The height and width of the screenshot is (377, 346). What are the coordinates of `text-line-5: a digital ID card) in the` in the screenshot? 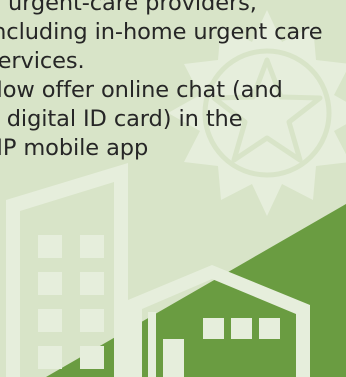 It's located at (121, 119).